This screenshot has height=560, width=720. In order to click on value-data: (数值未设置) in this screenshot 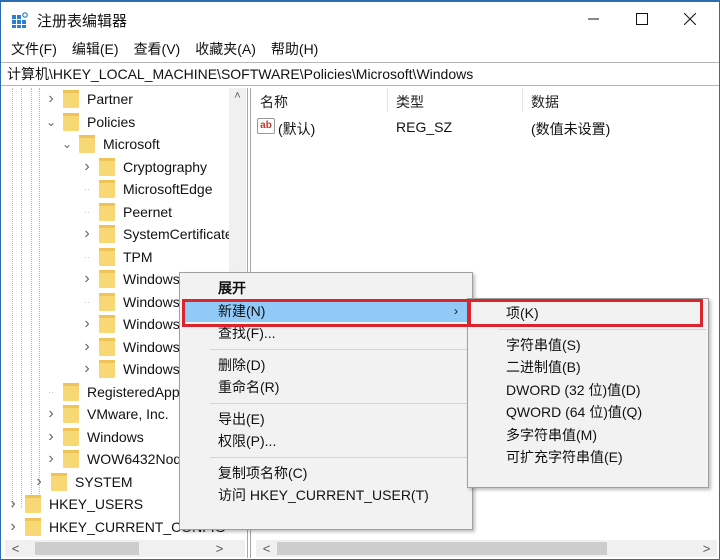, I will do `click(571, 129)`.